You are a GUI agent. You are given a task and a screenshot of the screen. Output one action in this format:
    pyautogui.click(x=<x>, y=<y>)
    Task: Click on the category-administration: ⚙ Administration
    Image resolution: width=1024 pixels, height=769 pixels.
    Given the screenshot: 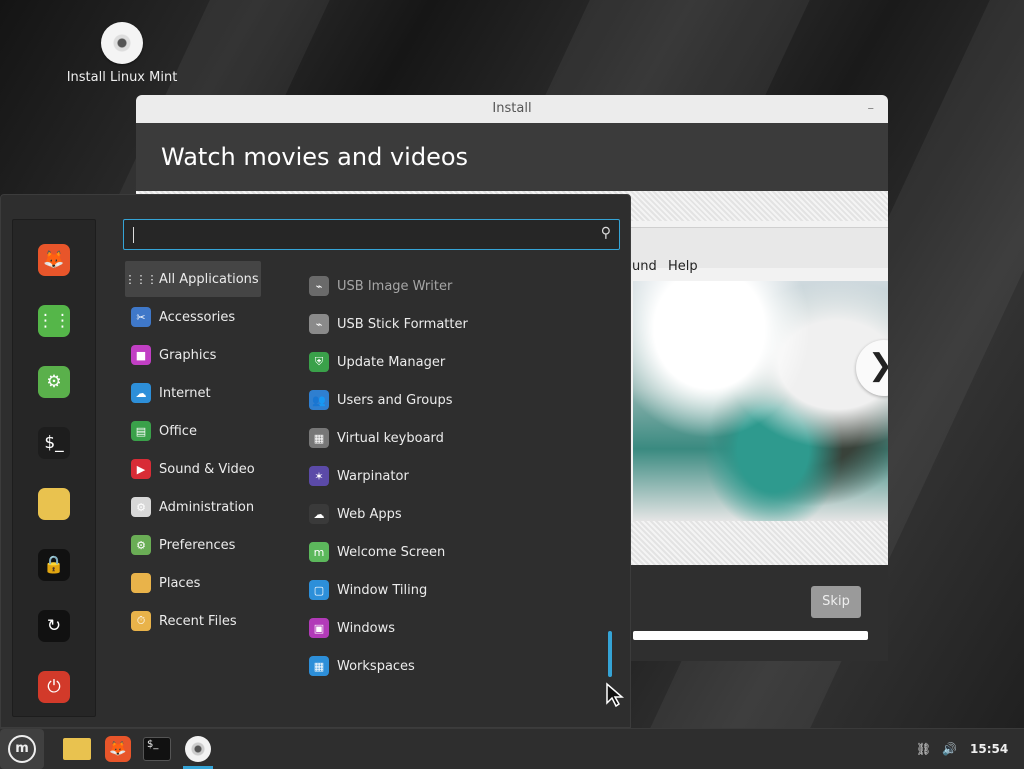 What is the action you would take?
    pyautogui.click(x=200, y=507)
    